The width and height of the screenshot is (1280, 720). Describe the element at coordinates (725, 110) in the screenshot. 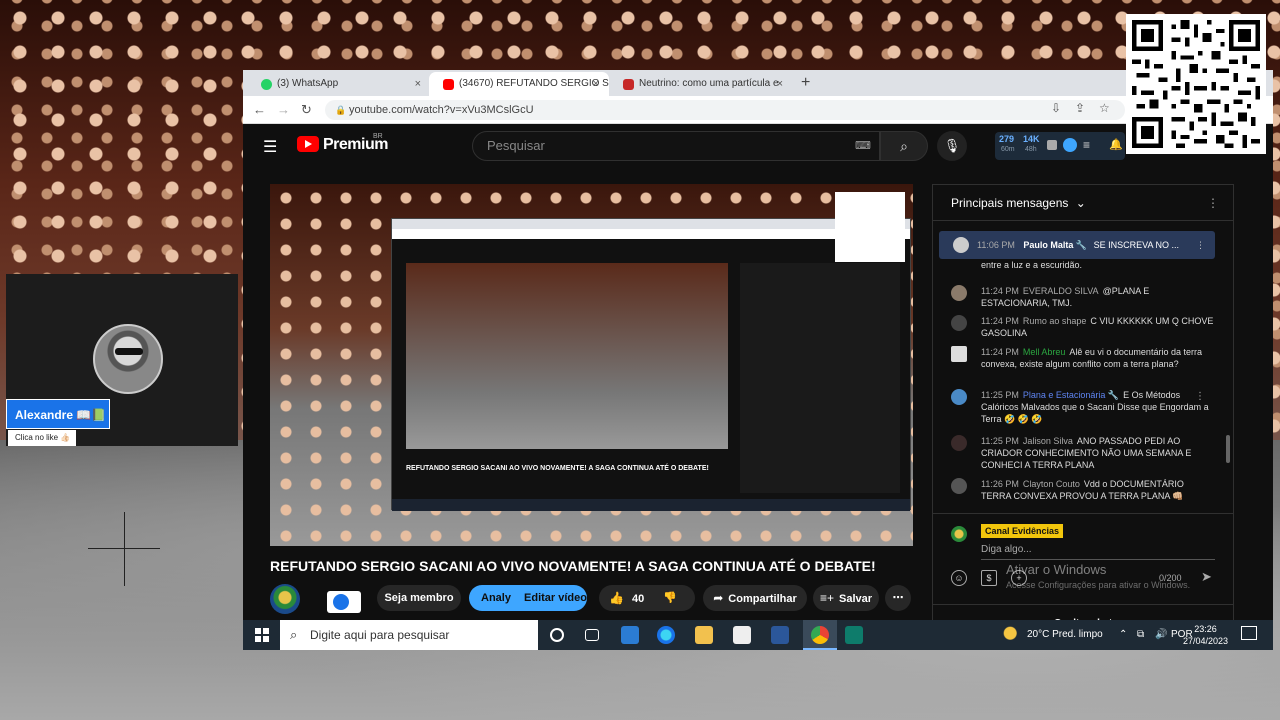

I see `url-field: 🔒 youtube.com/watch?v=xVu3MCslGcU` at that location.